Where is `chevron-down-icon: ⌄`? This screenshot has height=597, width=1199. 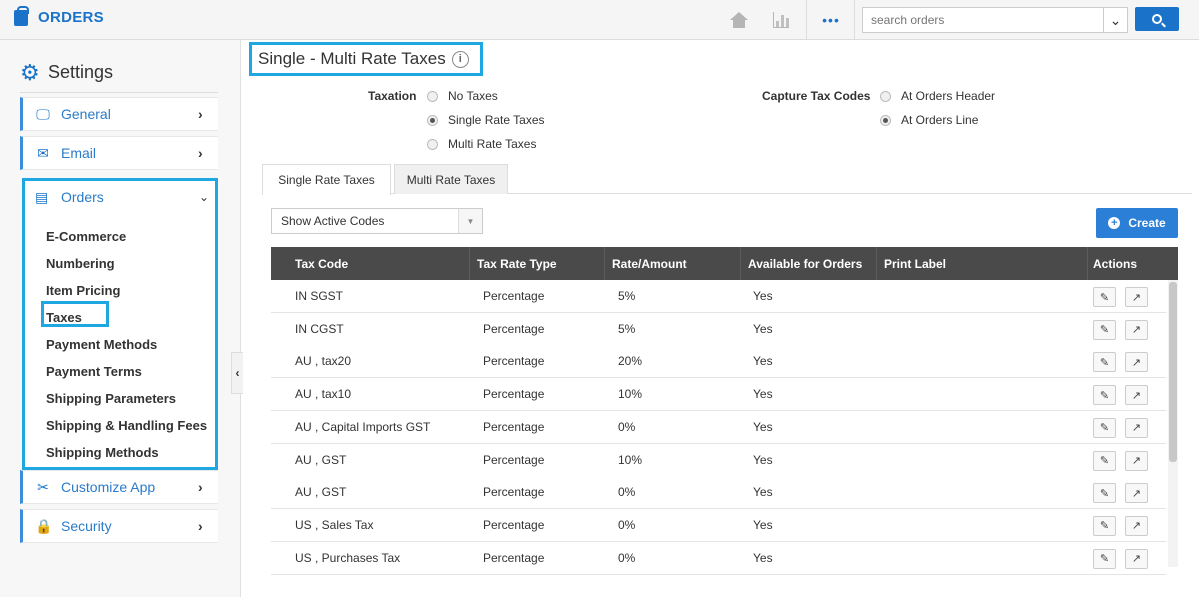
chevron-down-icon: ⌄ is located at coordinates (204, 197).